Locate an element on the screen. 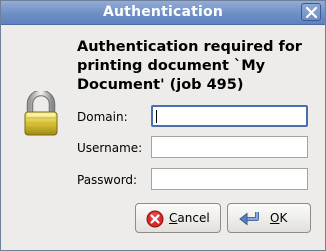 Image resolution: width=326 pixels, height=251 pixels. title-bar: Authentication is located at coordinates (163, 13).